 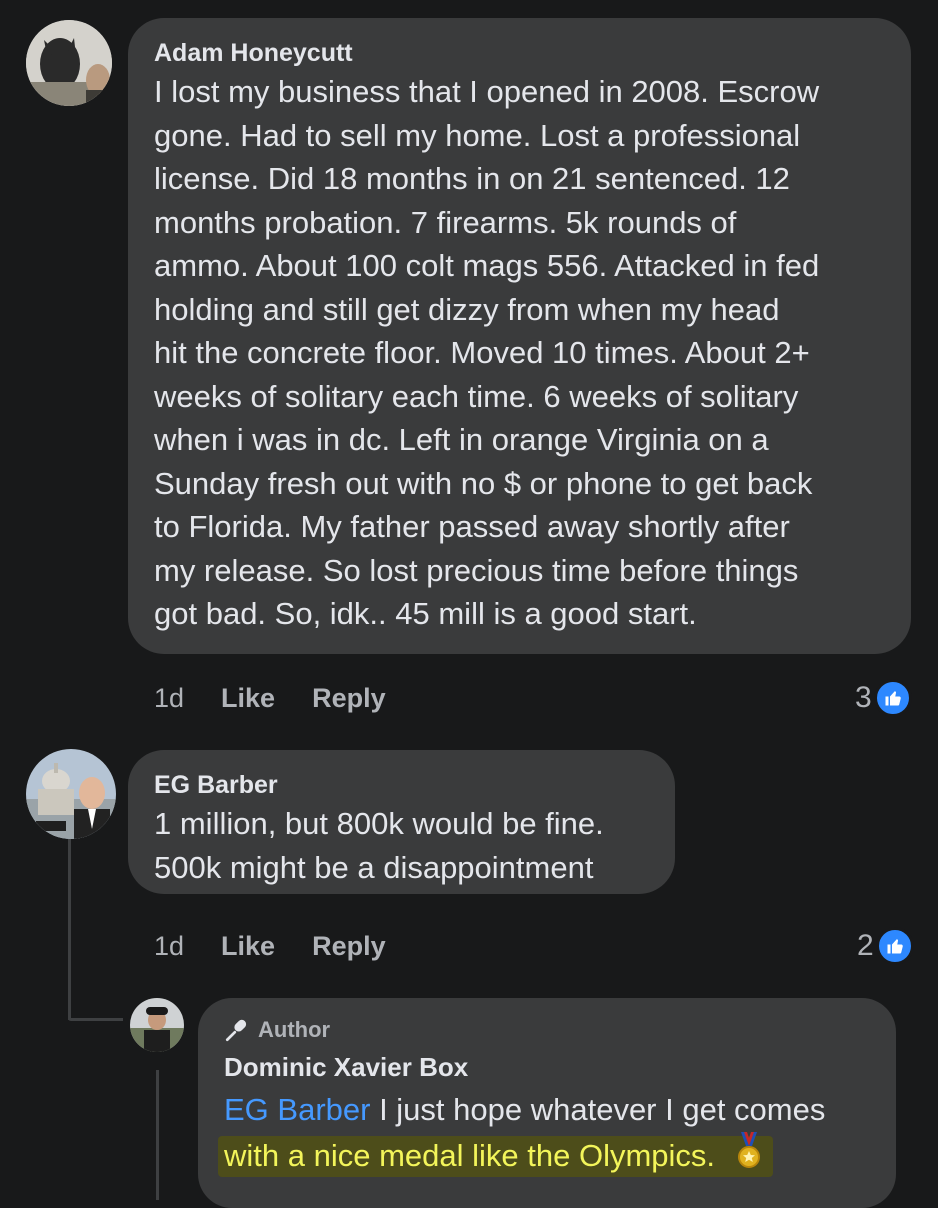 I want to click on avatar-dominic-xavier-box, so click(x=157, y=1025).